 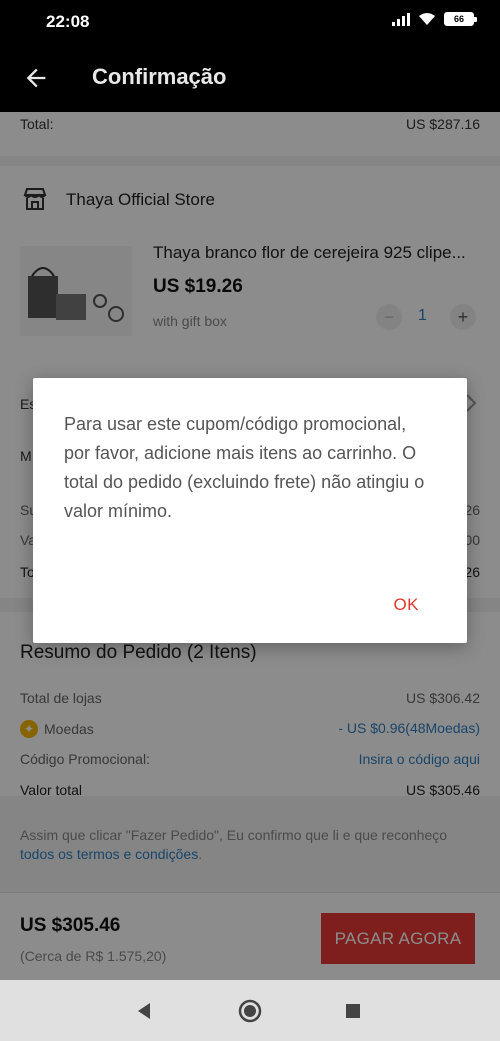 What do you see at coordinates (250, 79) in the screenshot?
I see `app-bar: Confirmação` at bounding box center [250, 79].